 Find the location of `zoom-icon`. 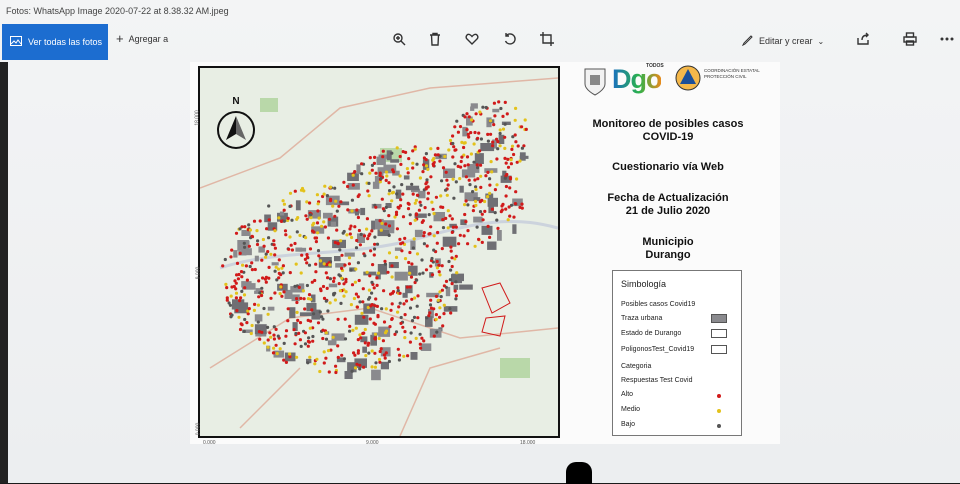

zoom-icon is located at coordinates (399, 39).